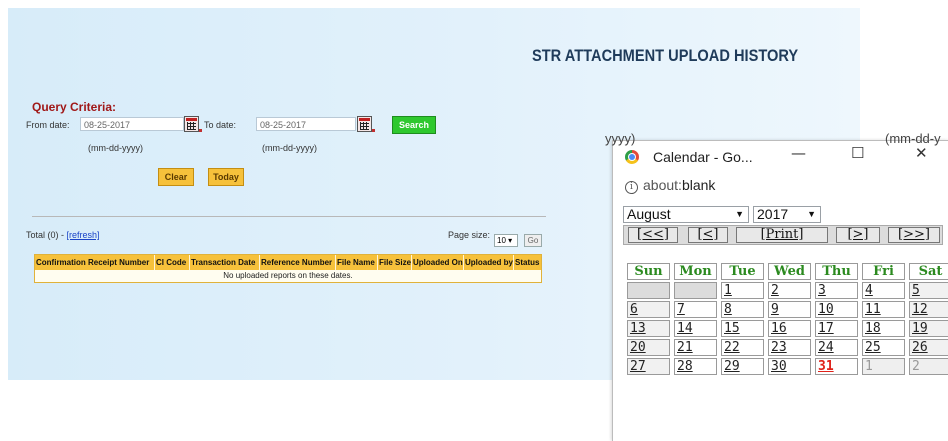  I want to click on year-value: 2017, so click(773, 214).